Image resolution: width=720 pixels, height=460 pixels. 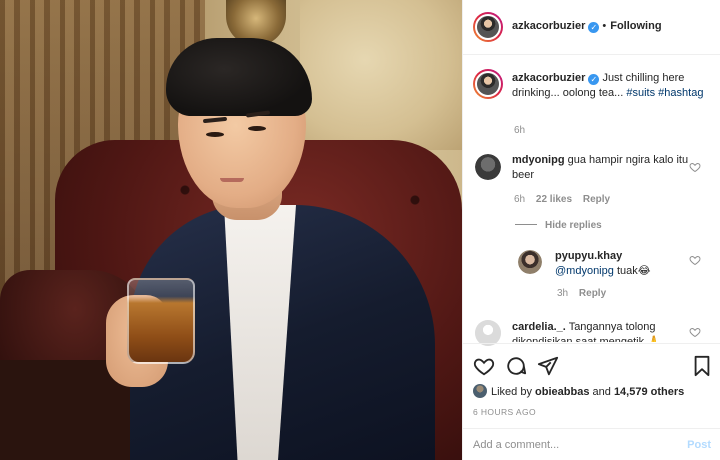 I want to click on liked-by-row: Liked by obieabbas and 14,579 others, so click(x=578, y=391).